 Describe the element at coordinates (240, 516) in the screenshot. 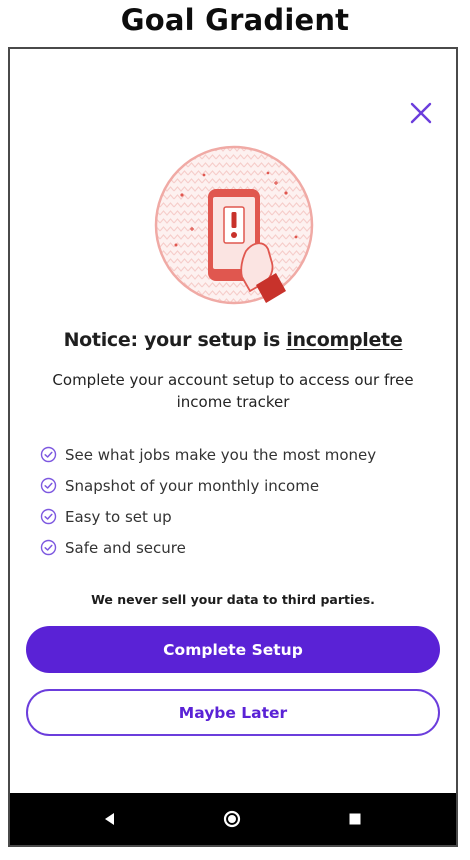

I see `benefit-item: Easy to set up` at that location.